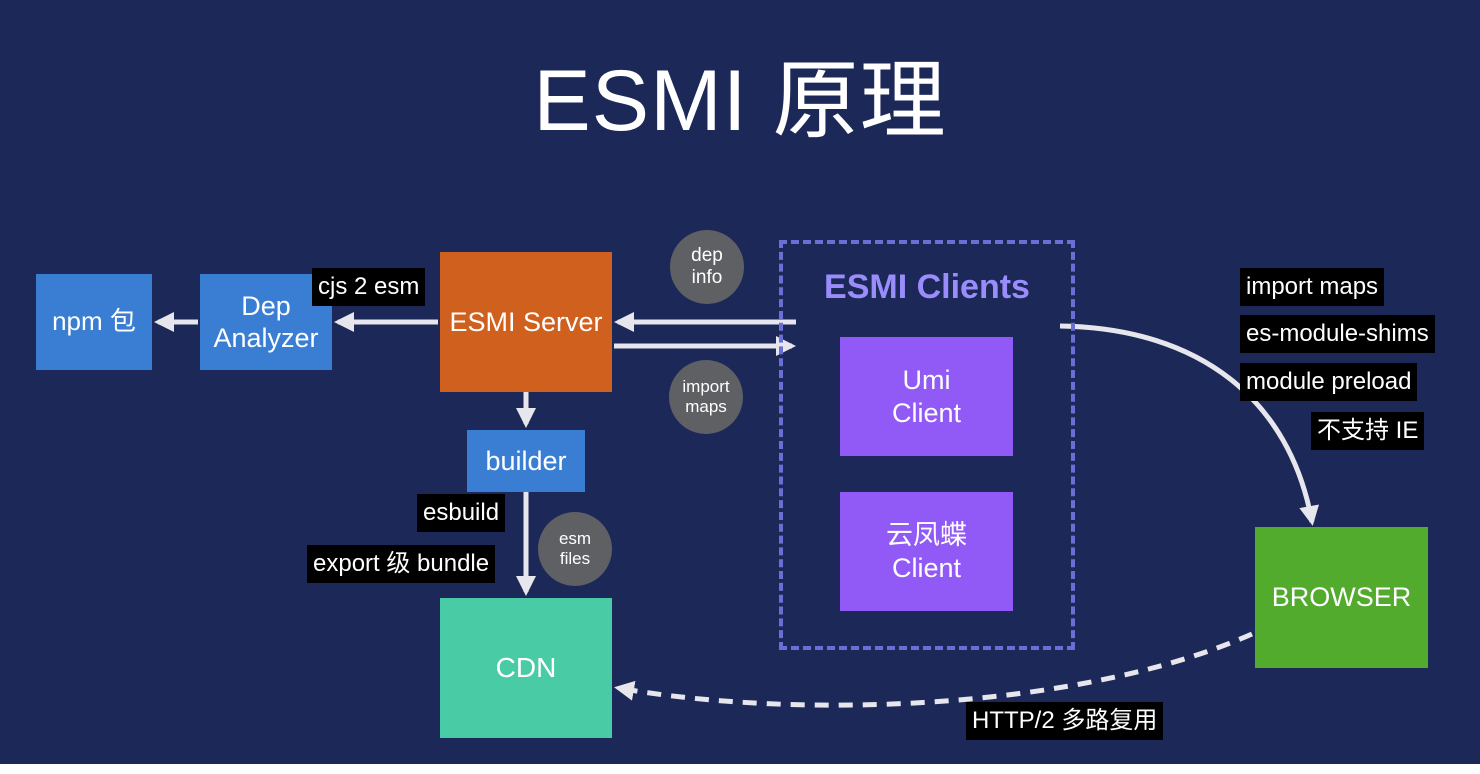 This screenshot has width=1480, height=774. I want to click on tag-import-maps: import maps, so click(1312, 287).